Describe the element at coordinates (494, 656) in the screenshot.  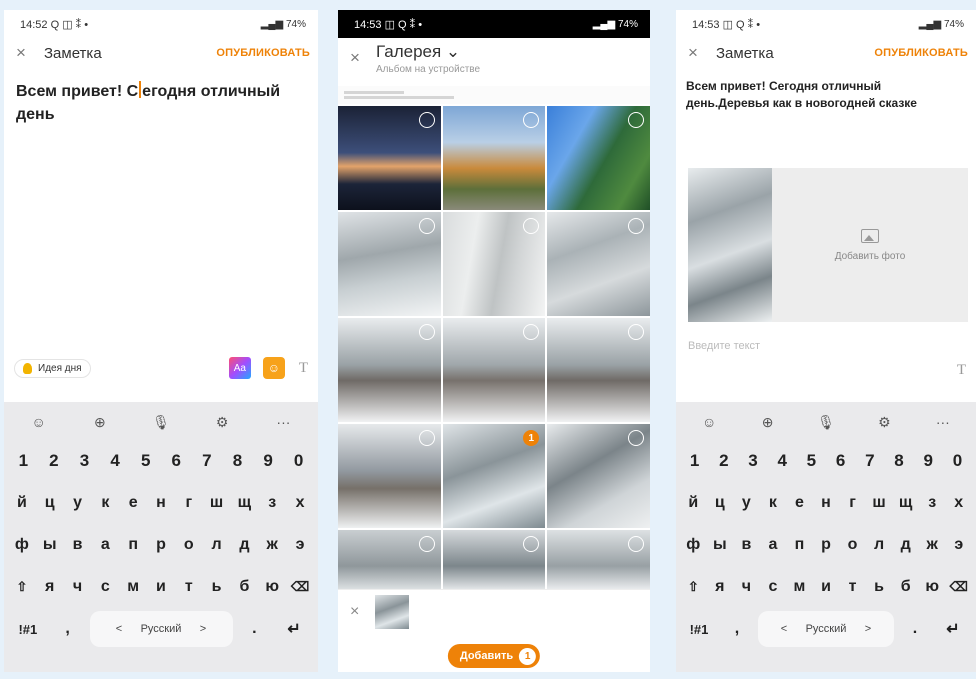
I see `add-button: Добавить 1` at that location.